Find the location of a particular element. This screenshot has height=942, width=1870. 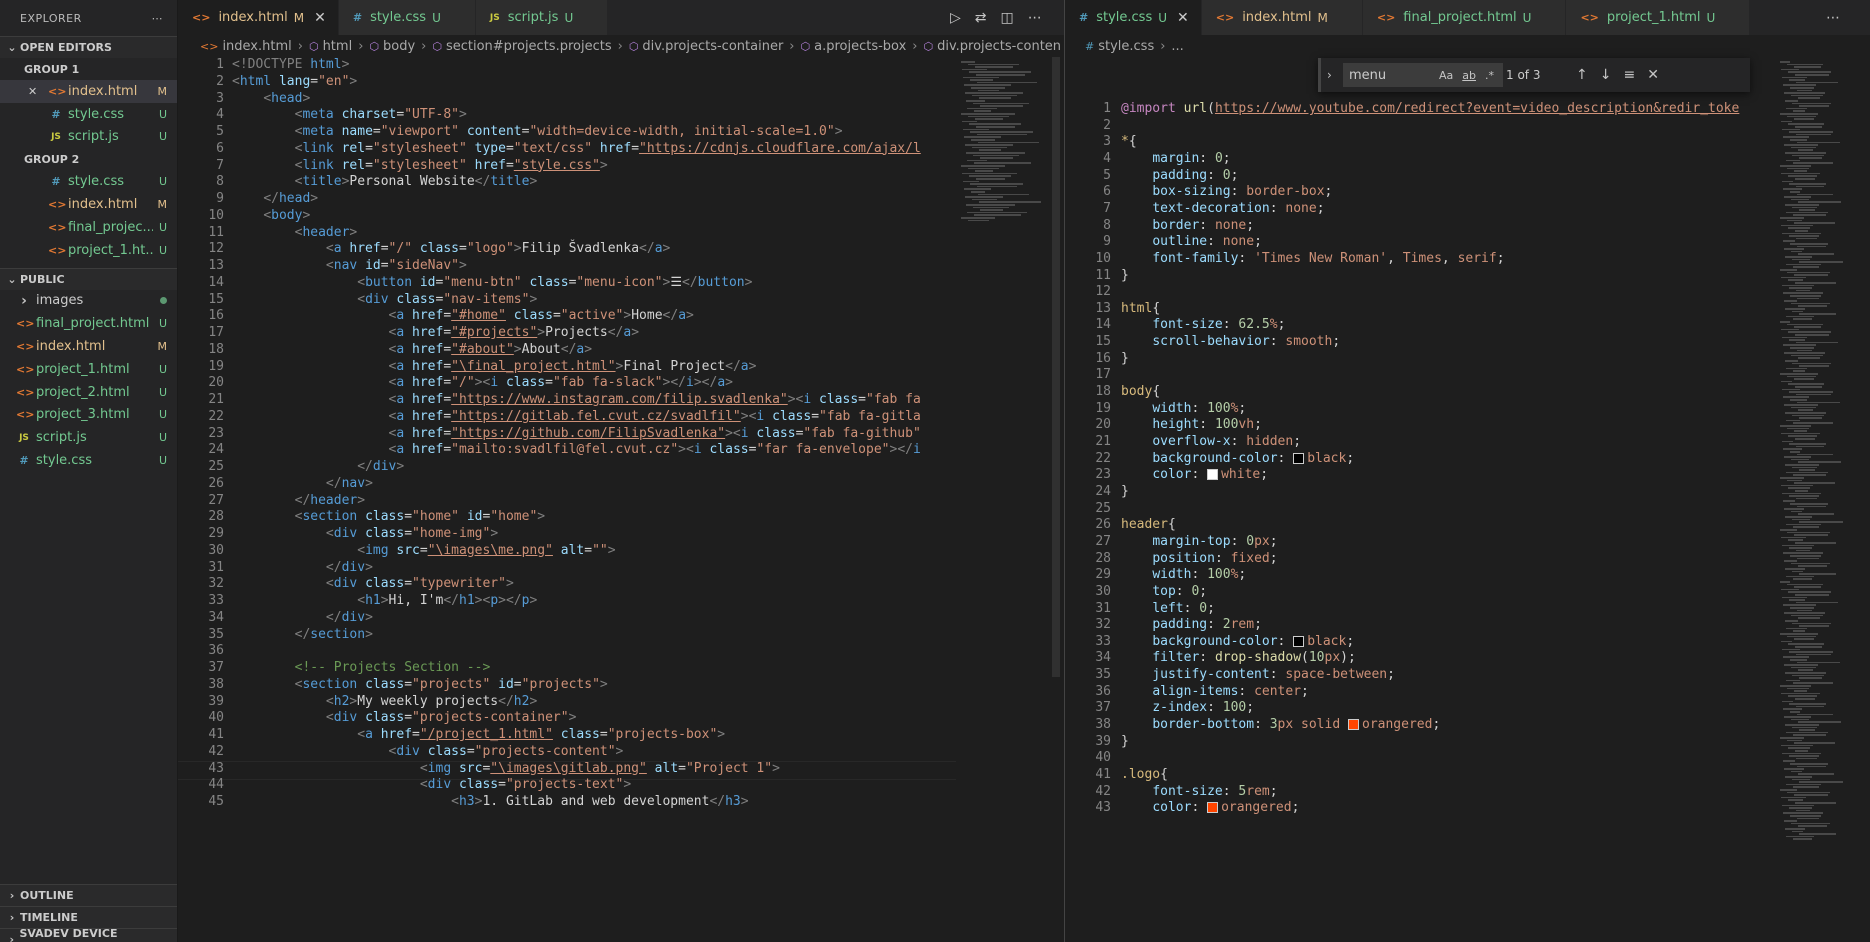

breadcrumb-segment: ⬡ html is located at coordinates (330, 46).